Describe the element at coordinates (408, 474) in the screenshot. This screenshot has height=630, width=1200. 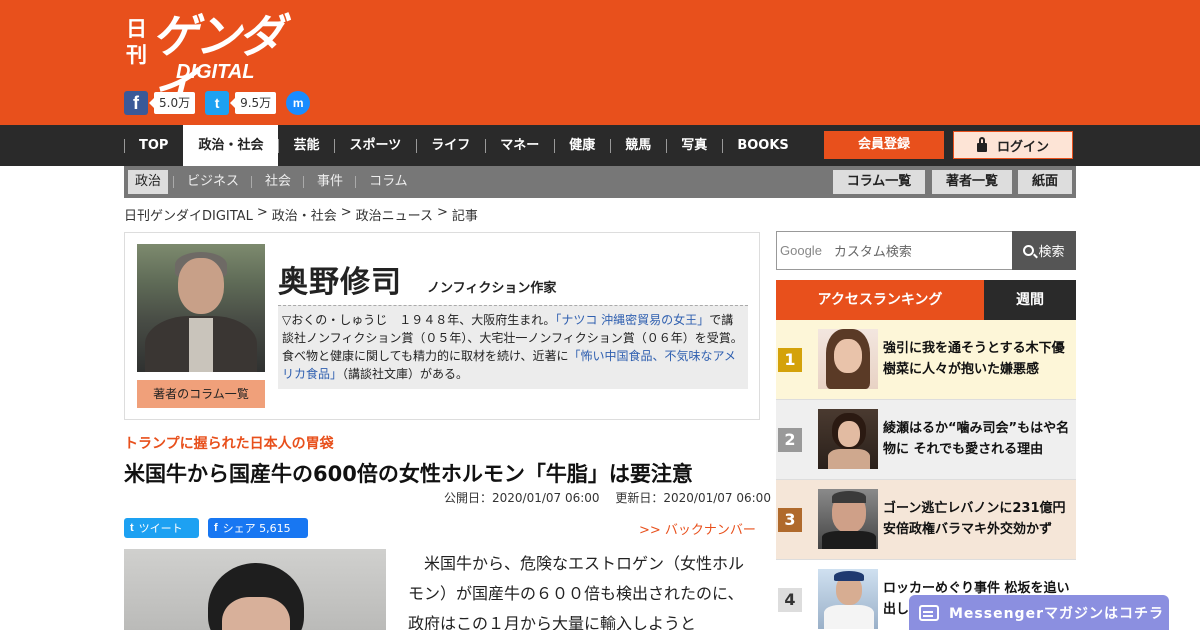
I see `article-headline: 米国牛から国産牛の600倍の女性ホルモン「牛脂」は要注意` at that location.